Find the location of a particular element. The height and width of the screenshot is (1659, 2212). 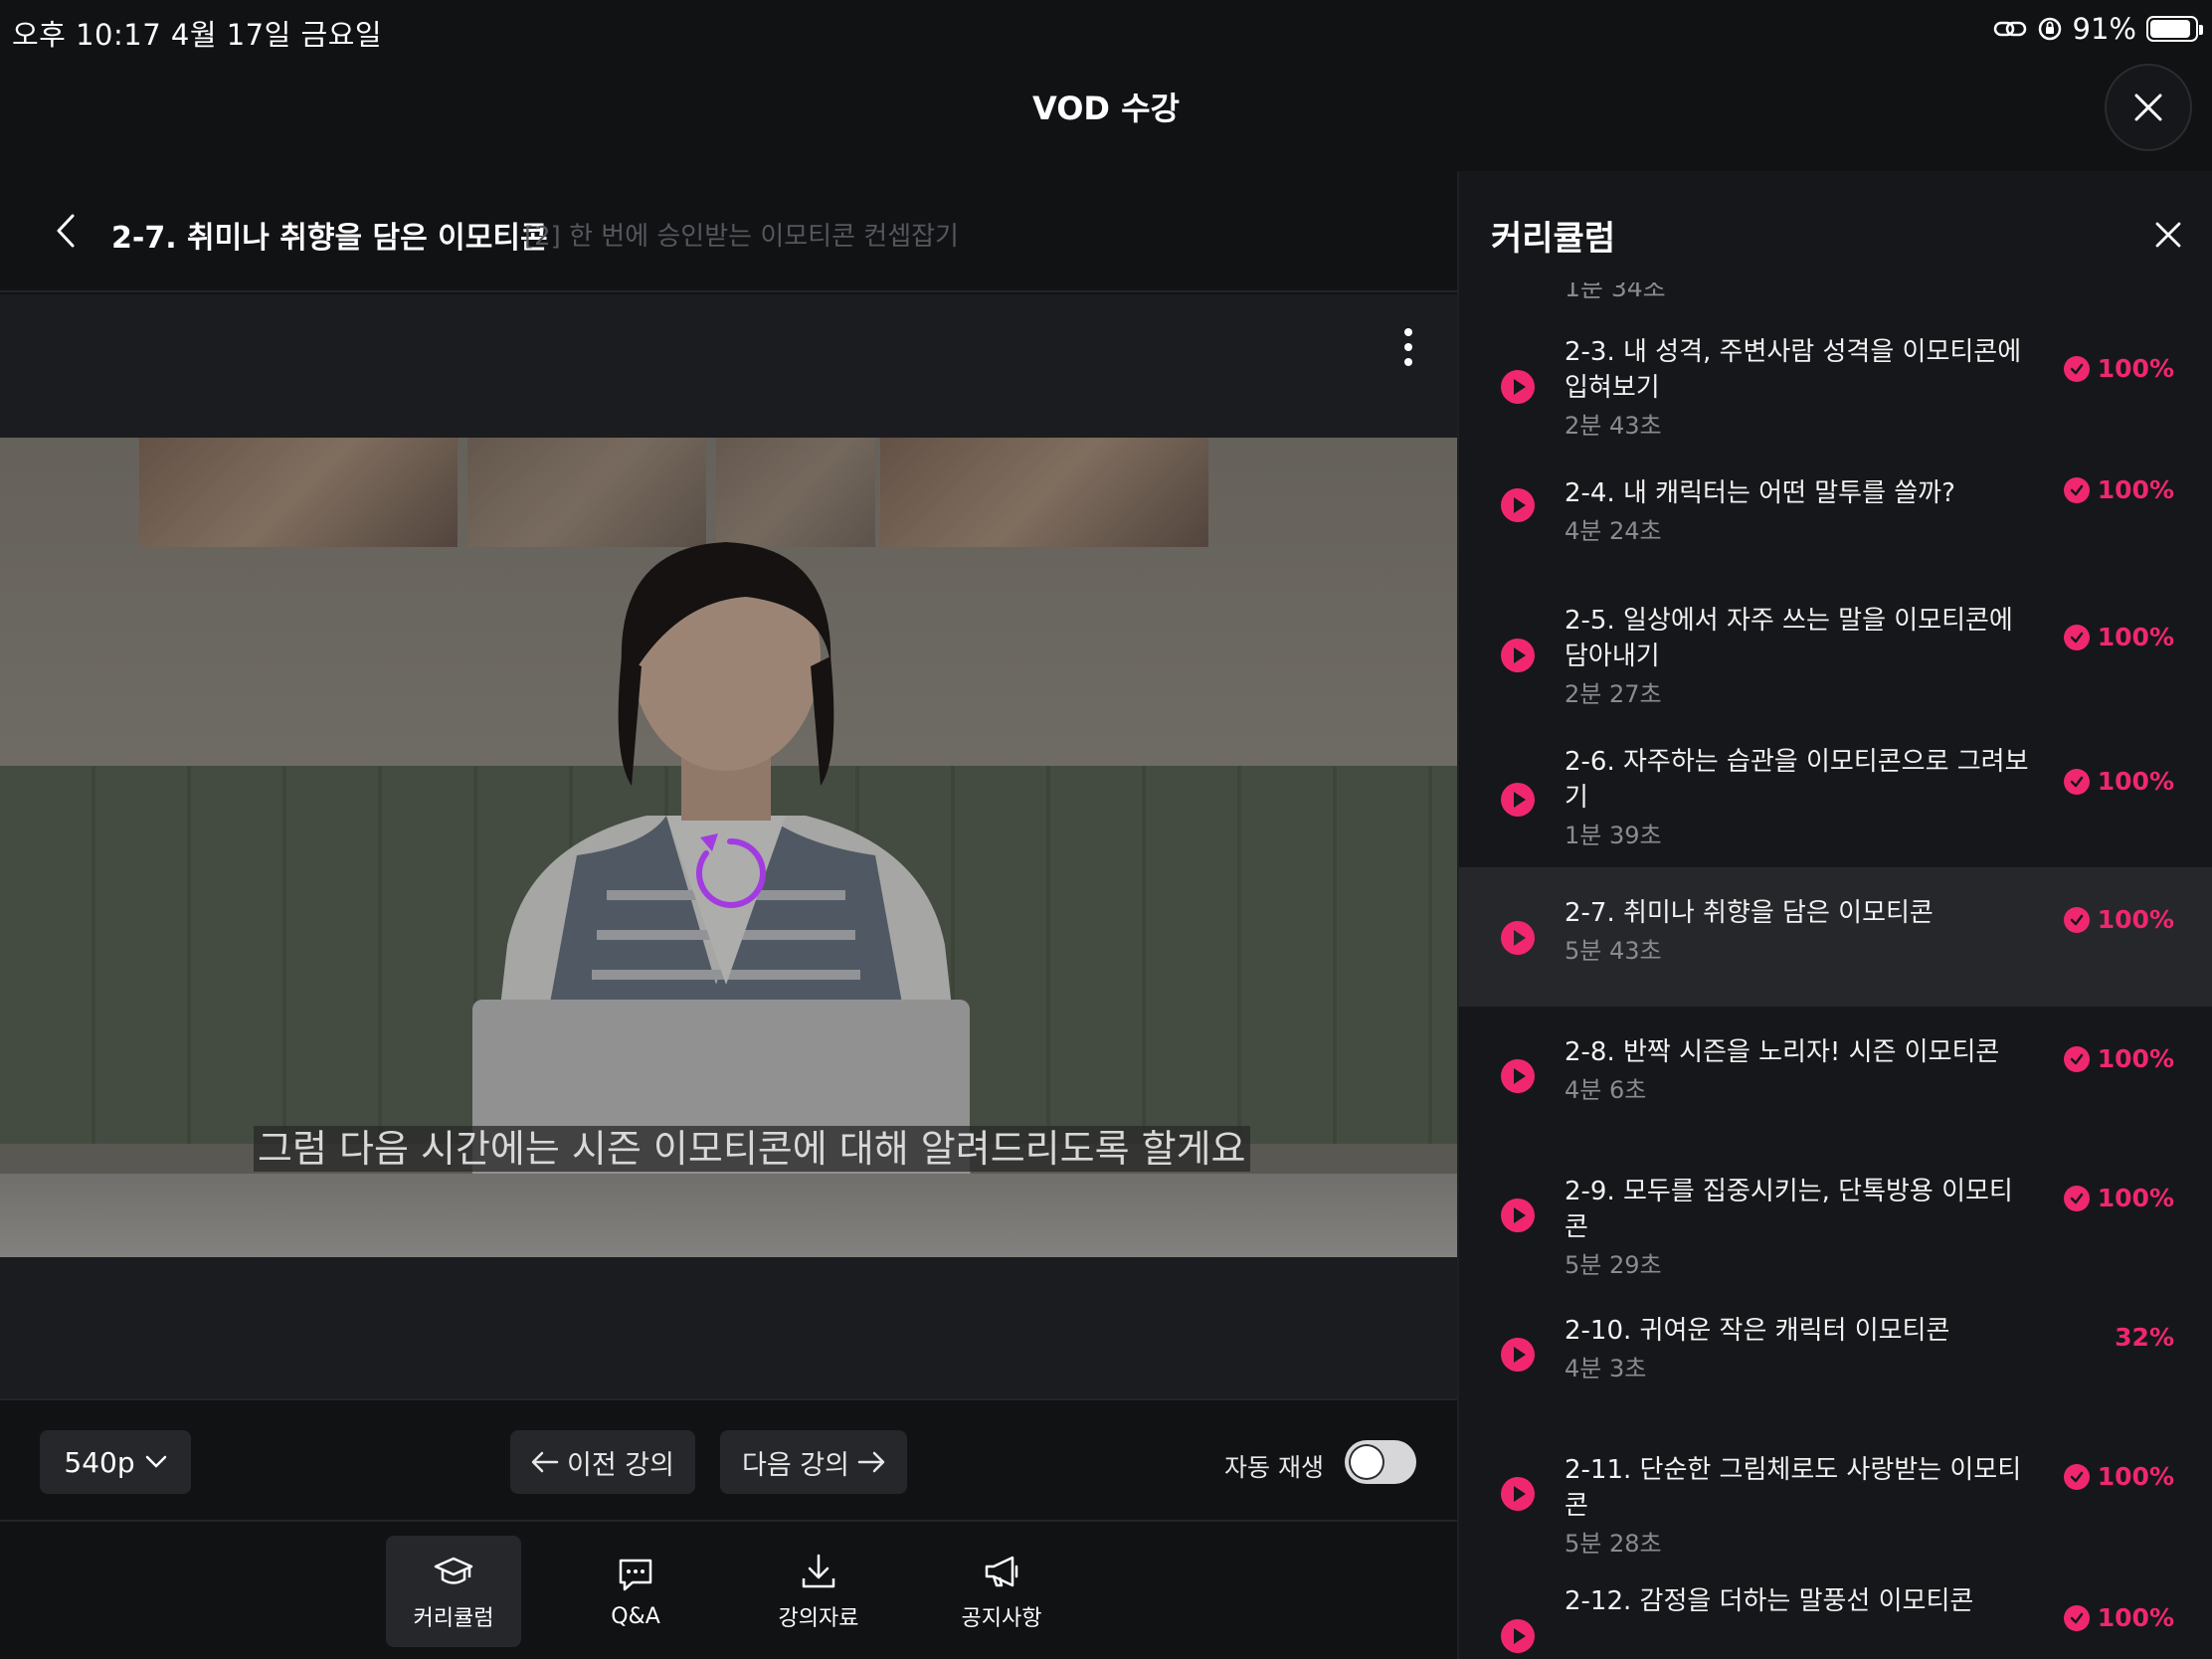

curriculum-item-duration: 1분 39초 is located at coordinates (1613, 835).